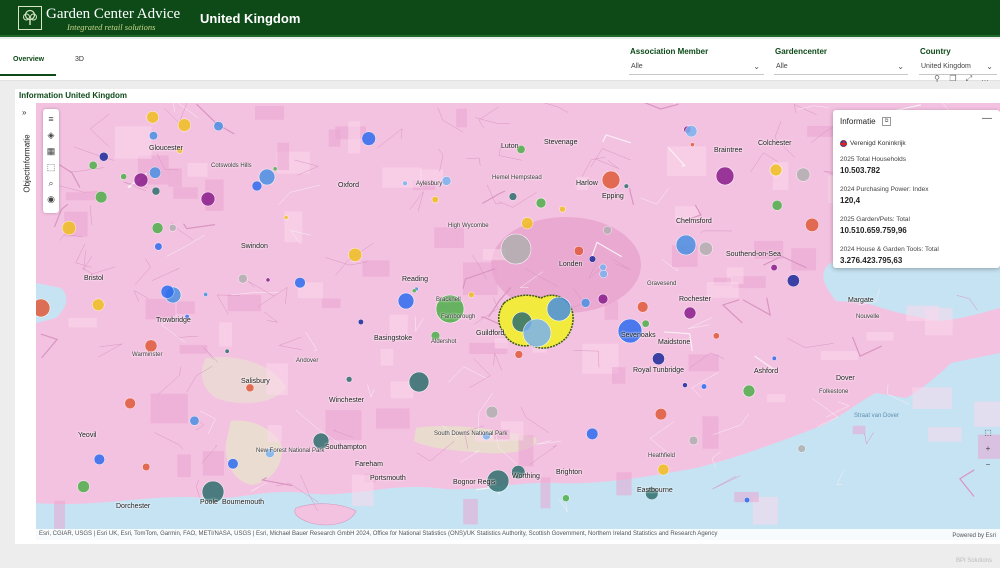 The image size is (1000, 568). What do you see at coordinates (347, 400) in the screenshot?
I see `map-label: Winchester` at bounding box center [347, 400].